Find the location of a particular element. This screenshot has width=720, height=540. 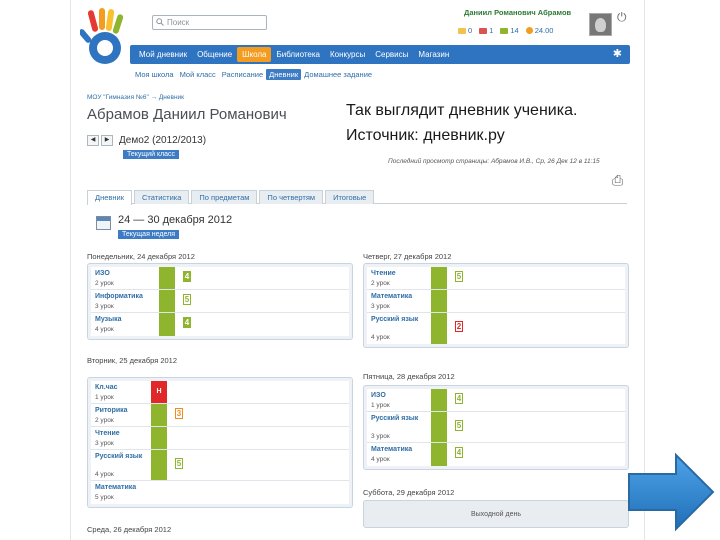

user-name: Даниил Романович Абрамов is located at coordinates (517, 12).